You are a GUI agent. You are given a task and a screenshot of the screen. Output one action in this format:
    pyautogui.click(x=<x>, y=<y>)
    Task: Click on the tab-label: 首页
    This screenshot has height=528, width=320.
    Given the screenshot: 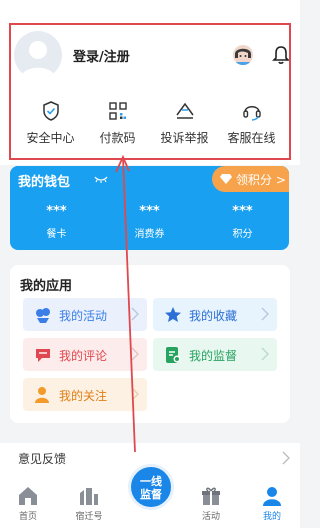 What is the action you would take?
    pyautogui.click(x=27, y=517)
    